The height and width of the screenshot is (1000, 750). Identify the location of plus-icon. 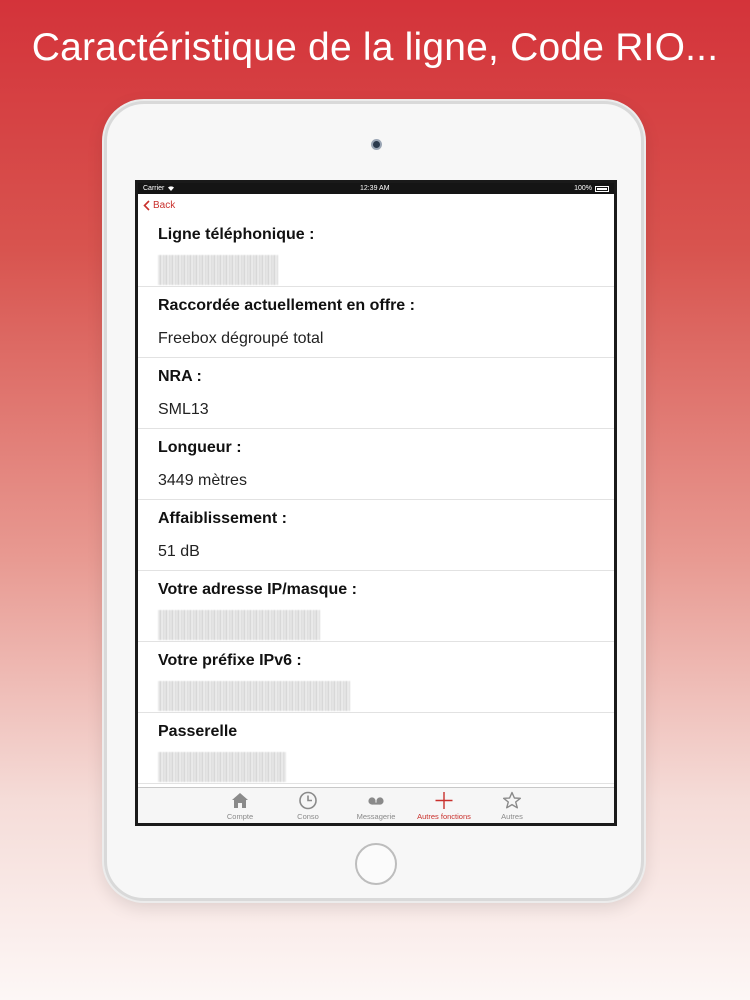
(444, 800).